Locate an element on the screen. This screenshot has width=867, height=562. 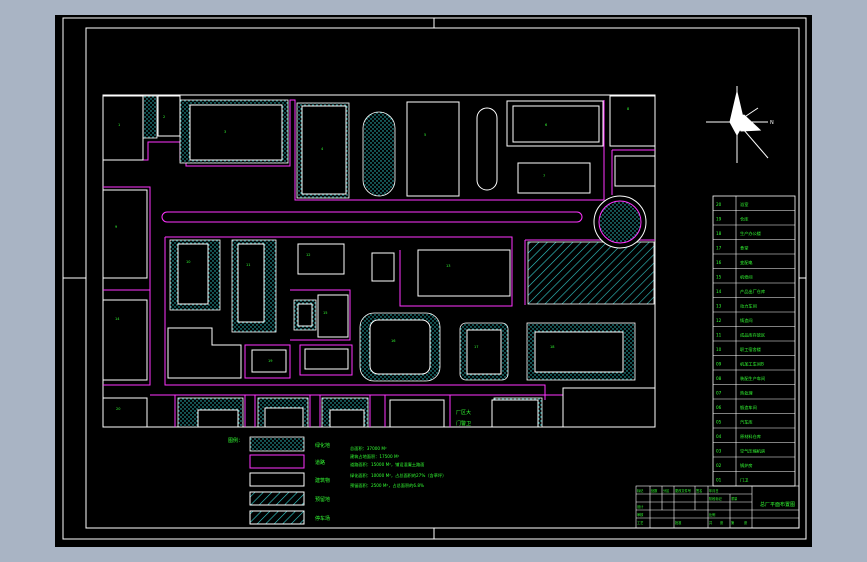
schedule-row-name: 空气压缩机房 is located at coordinates (752, 450).